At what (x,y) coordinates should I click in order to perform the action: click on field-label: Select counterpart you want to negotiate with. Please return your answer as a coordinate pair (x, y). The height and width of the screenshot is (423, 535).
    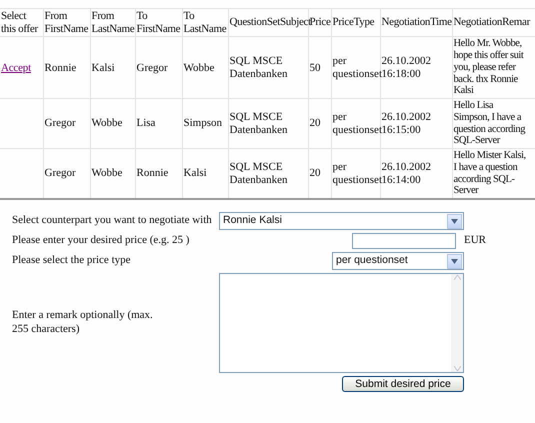
    Looking at the image, I should click on (112, 221).